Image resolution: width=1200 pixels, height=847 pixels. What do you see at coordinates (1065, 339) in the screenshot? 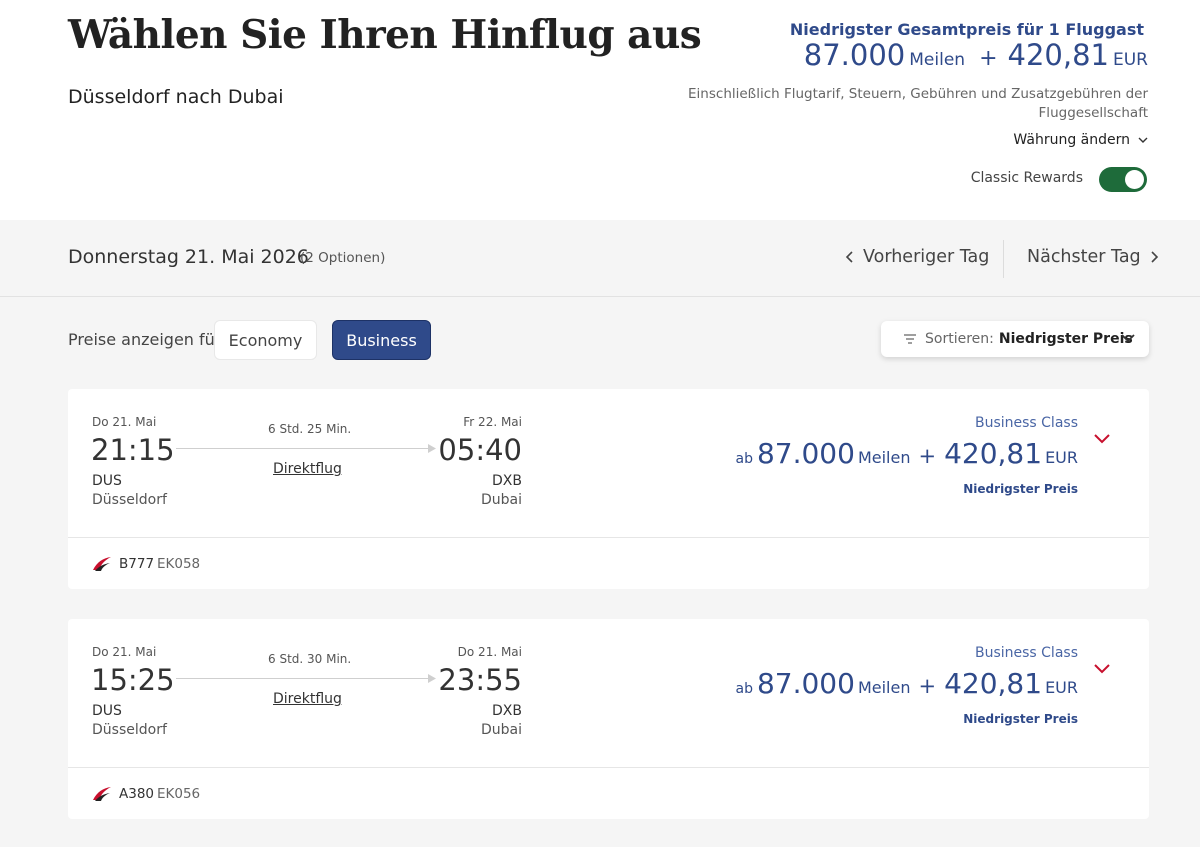
I see `sort-value: Niedrigster Preis` at bounding box center [1065, 339].